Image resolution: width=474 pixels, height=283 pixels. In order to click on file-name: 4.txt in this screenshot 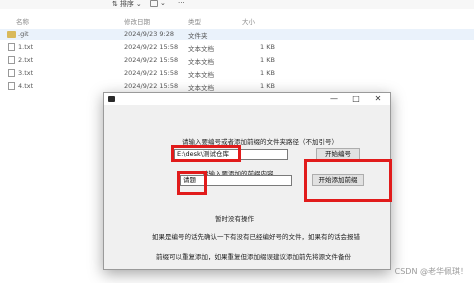, I will do `click(26, 86)`.